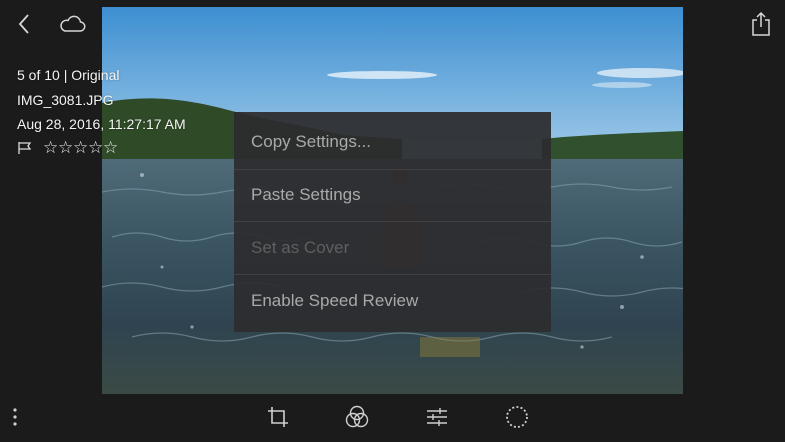 The height and width of the screenshot is (442, 785). What do you see at coordinates (357, 417) in the screenshot?
I see `presets-icon` at bounding box center [357, 417].